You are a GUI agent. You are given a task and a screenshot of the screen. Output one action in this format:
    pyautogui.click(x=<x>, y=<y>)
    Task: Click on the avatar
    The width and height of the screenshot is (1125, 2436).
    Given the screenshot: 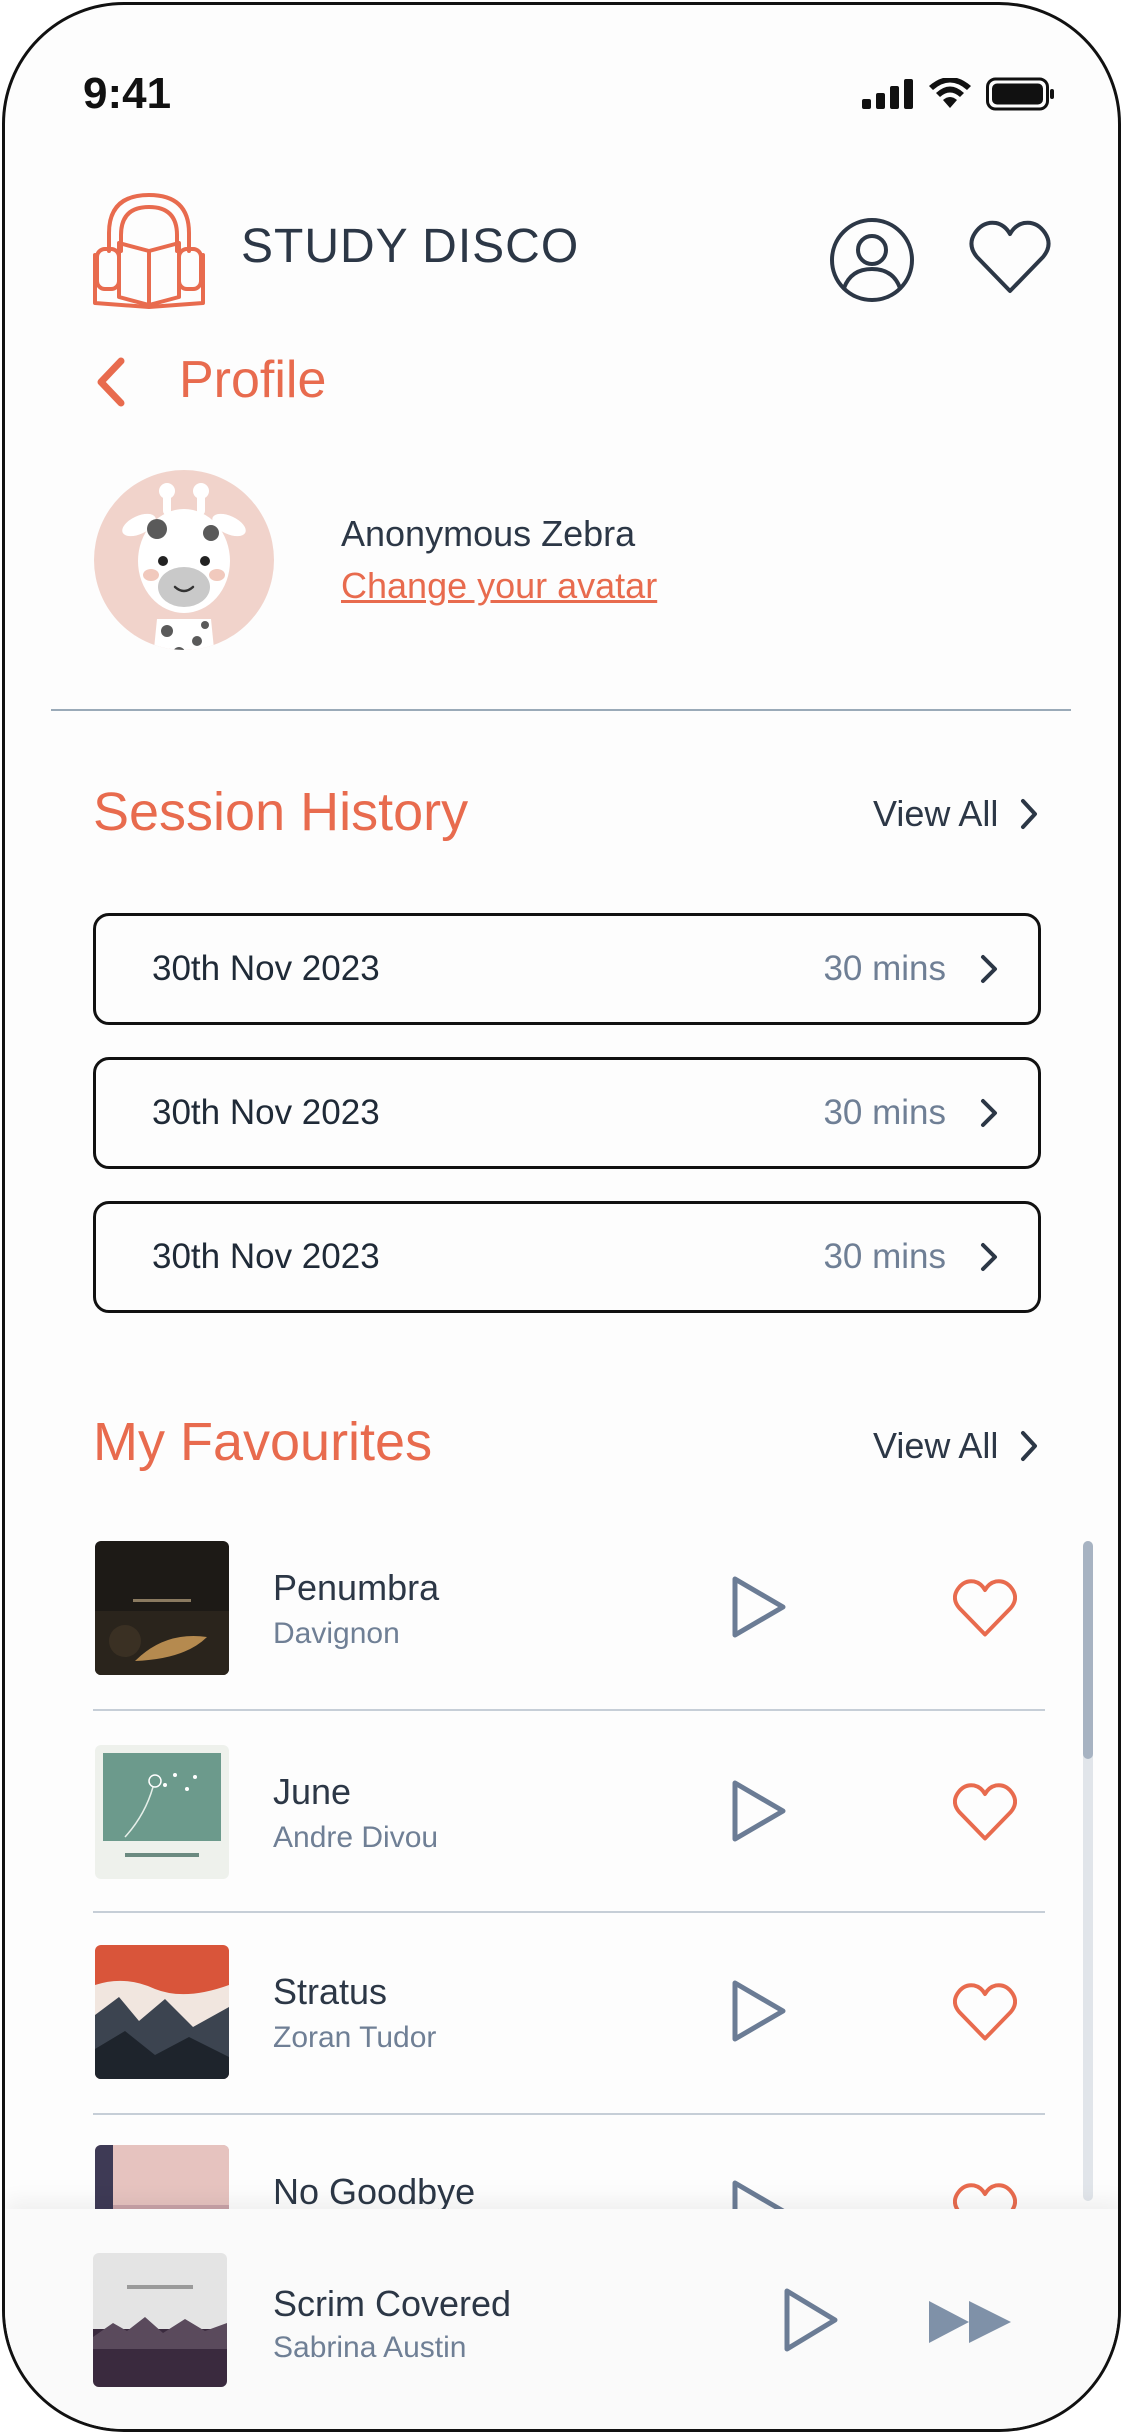 What is the action you would take?
    pyautogui.click(x=184, y=560)
    